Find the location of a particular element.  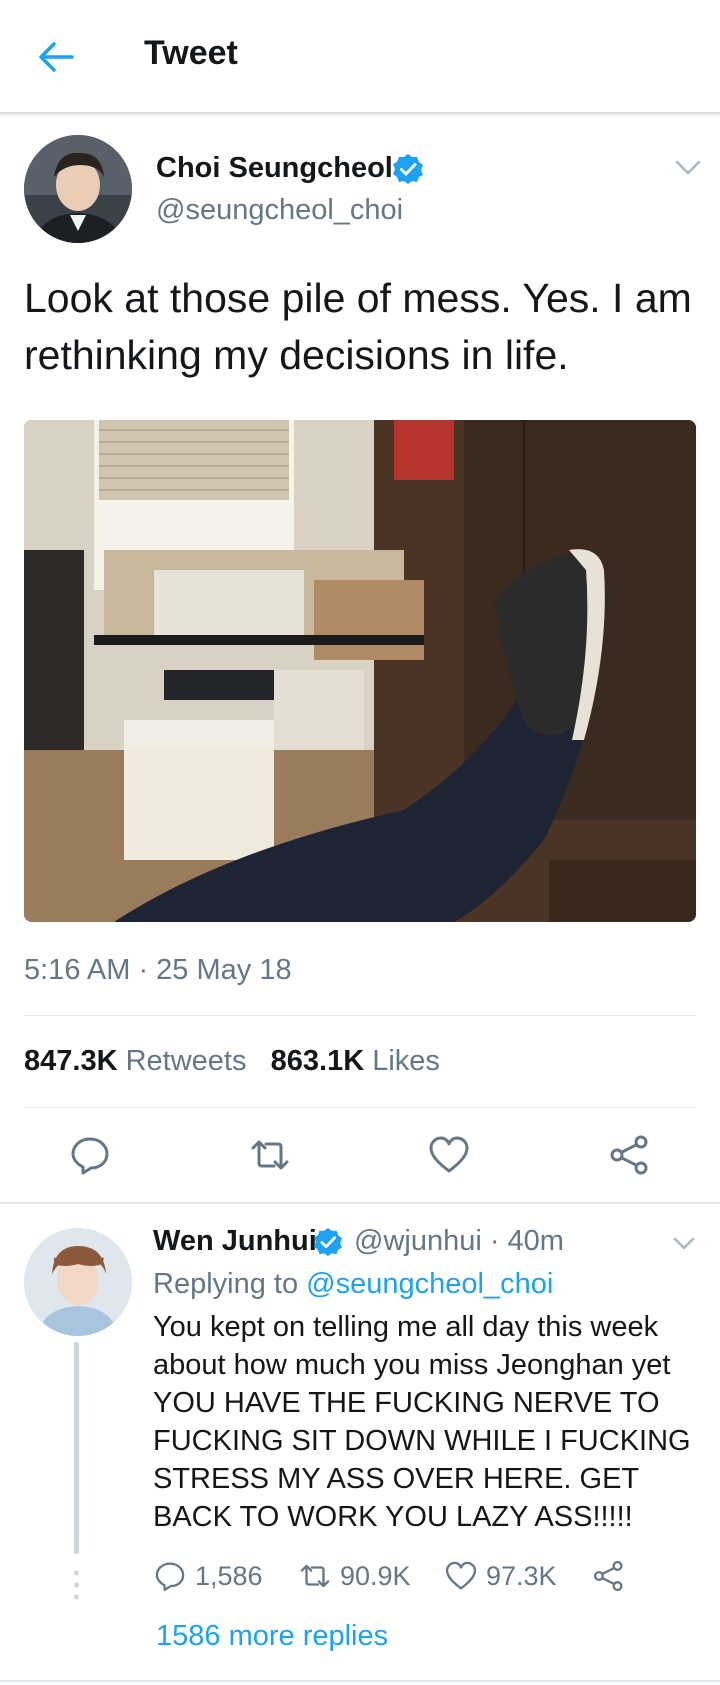

reply-menu-button is located at coordinates (684, 1244).